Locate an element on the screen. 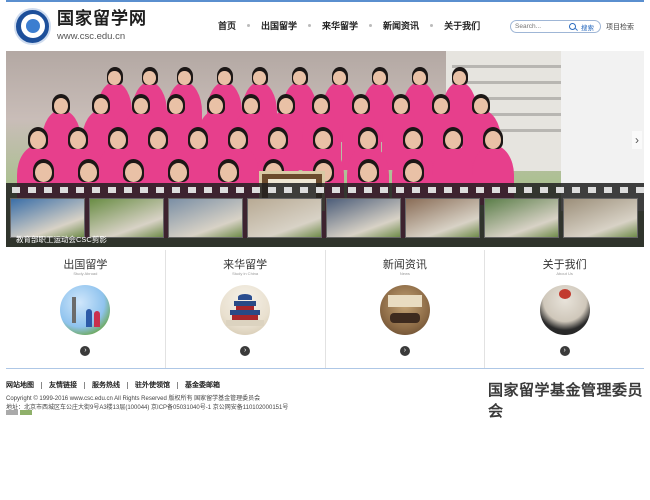 This screenshot has height=500, width=650. column-about-us: 关于我们 About Us › is located at coordinates (564, 309).